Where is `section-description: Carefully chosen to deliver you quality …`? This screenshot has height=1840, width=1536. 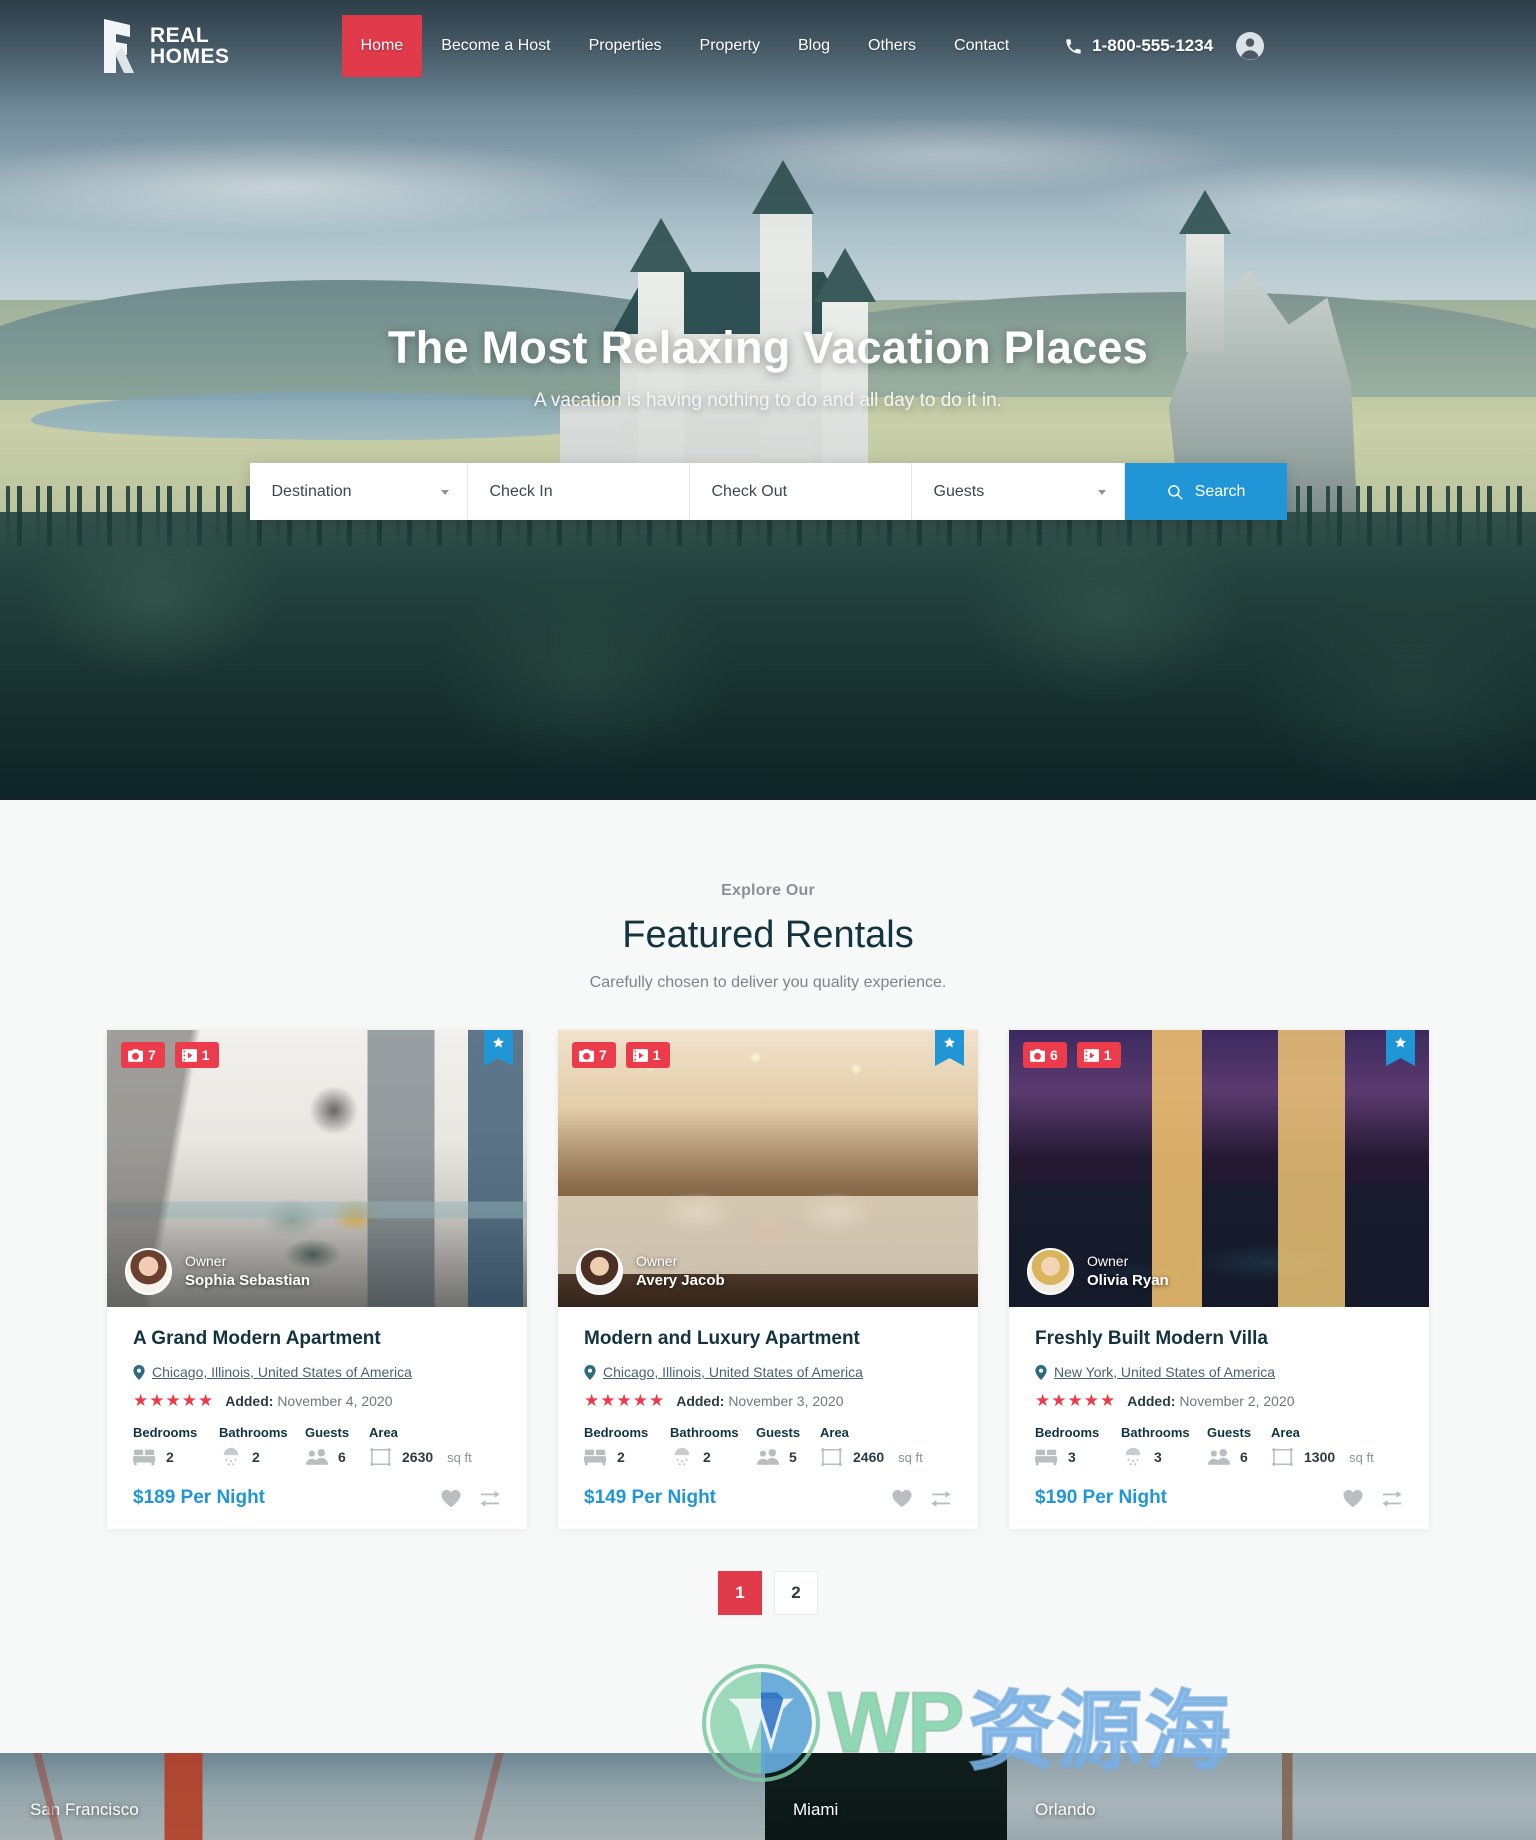
section-description: Carefully chosen to deliver you quality … is located at coordinates (768, 982).